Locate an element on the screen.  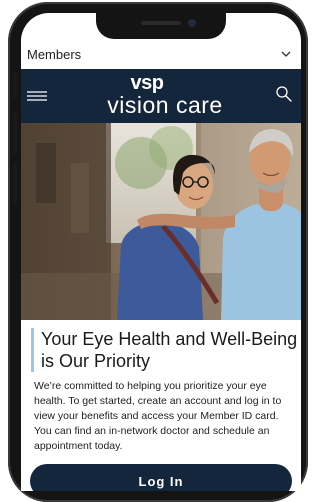
phone-speaker is located at coordinates (161, 23).